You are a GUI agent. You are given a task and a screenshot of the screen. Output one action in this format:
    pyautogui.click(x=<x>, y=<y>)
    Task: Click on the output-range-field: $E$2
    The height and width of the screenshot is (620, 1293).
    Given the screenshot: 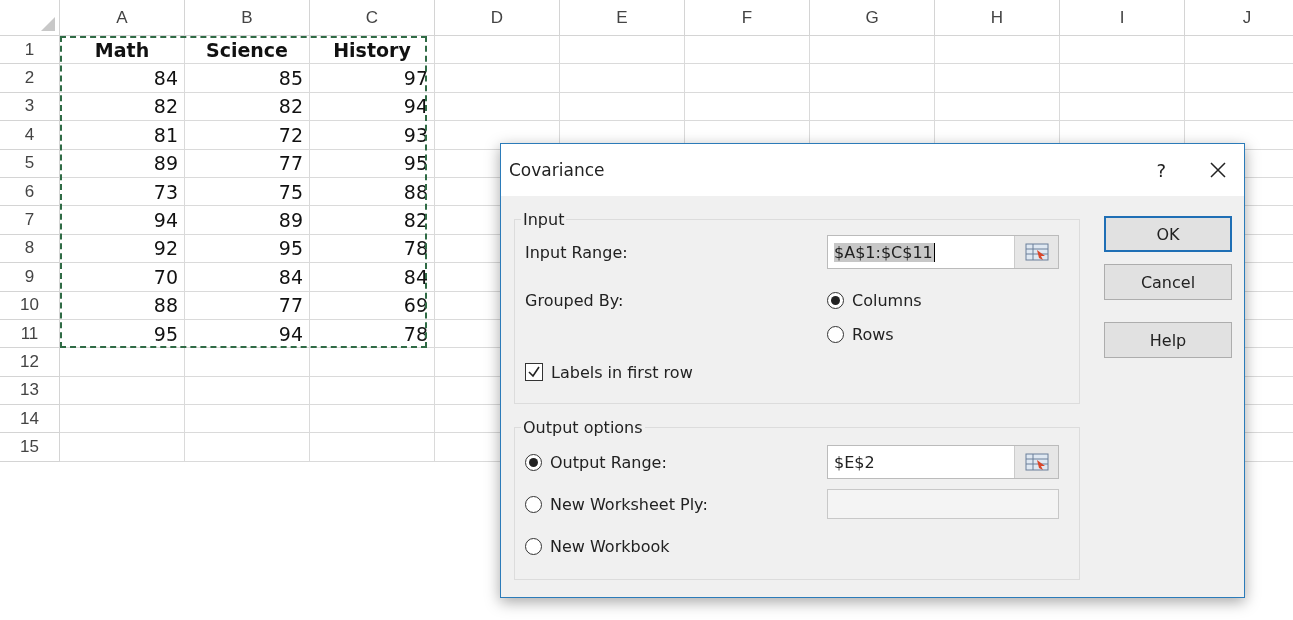 What is the action you would take?
    pyautogui.click(x=943, y=462)
    